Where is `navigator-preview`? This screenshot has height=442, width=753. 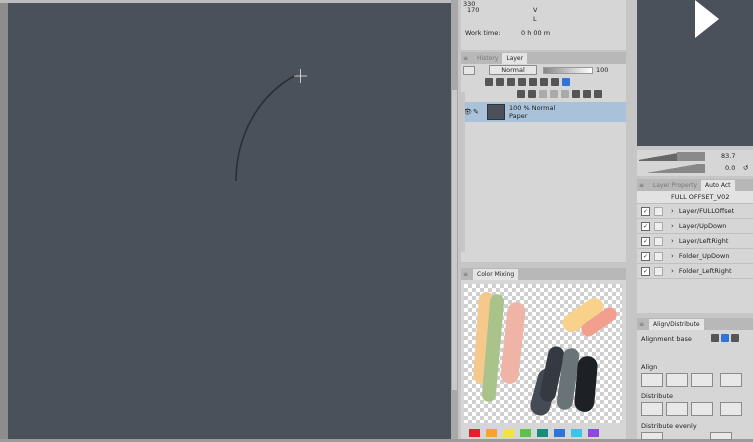
navigator-preview is located at coordinates (695, 73).